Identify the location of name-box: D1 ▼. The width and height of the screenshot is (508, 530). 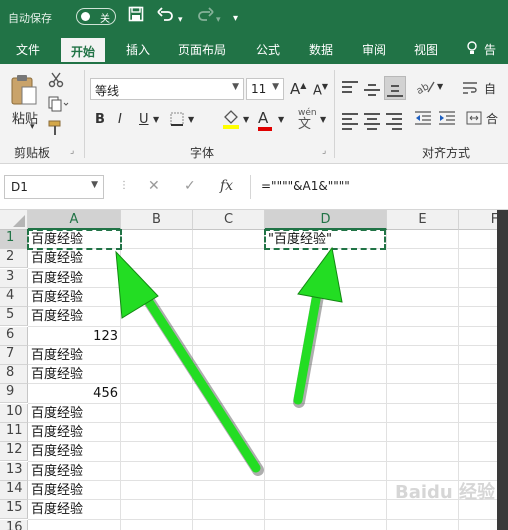
(54, 187).